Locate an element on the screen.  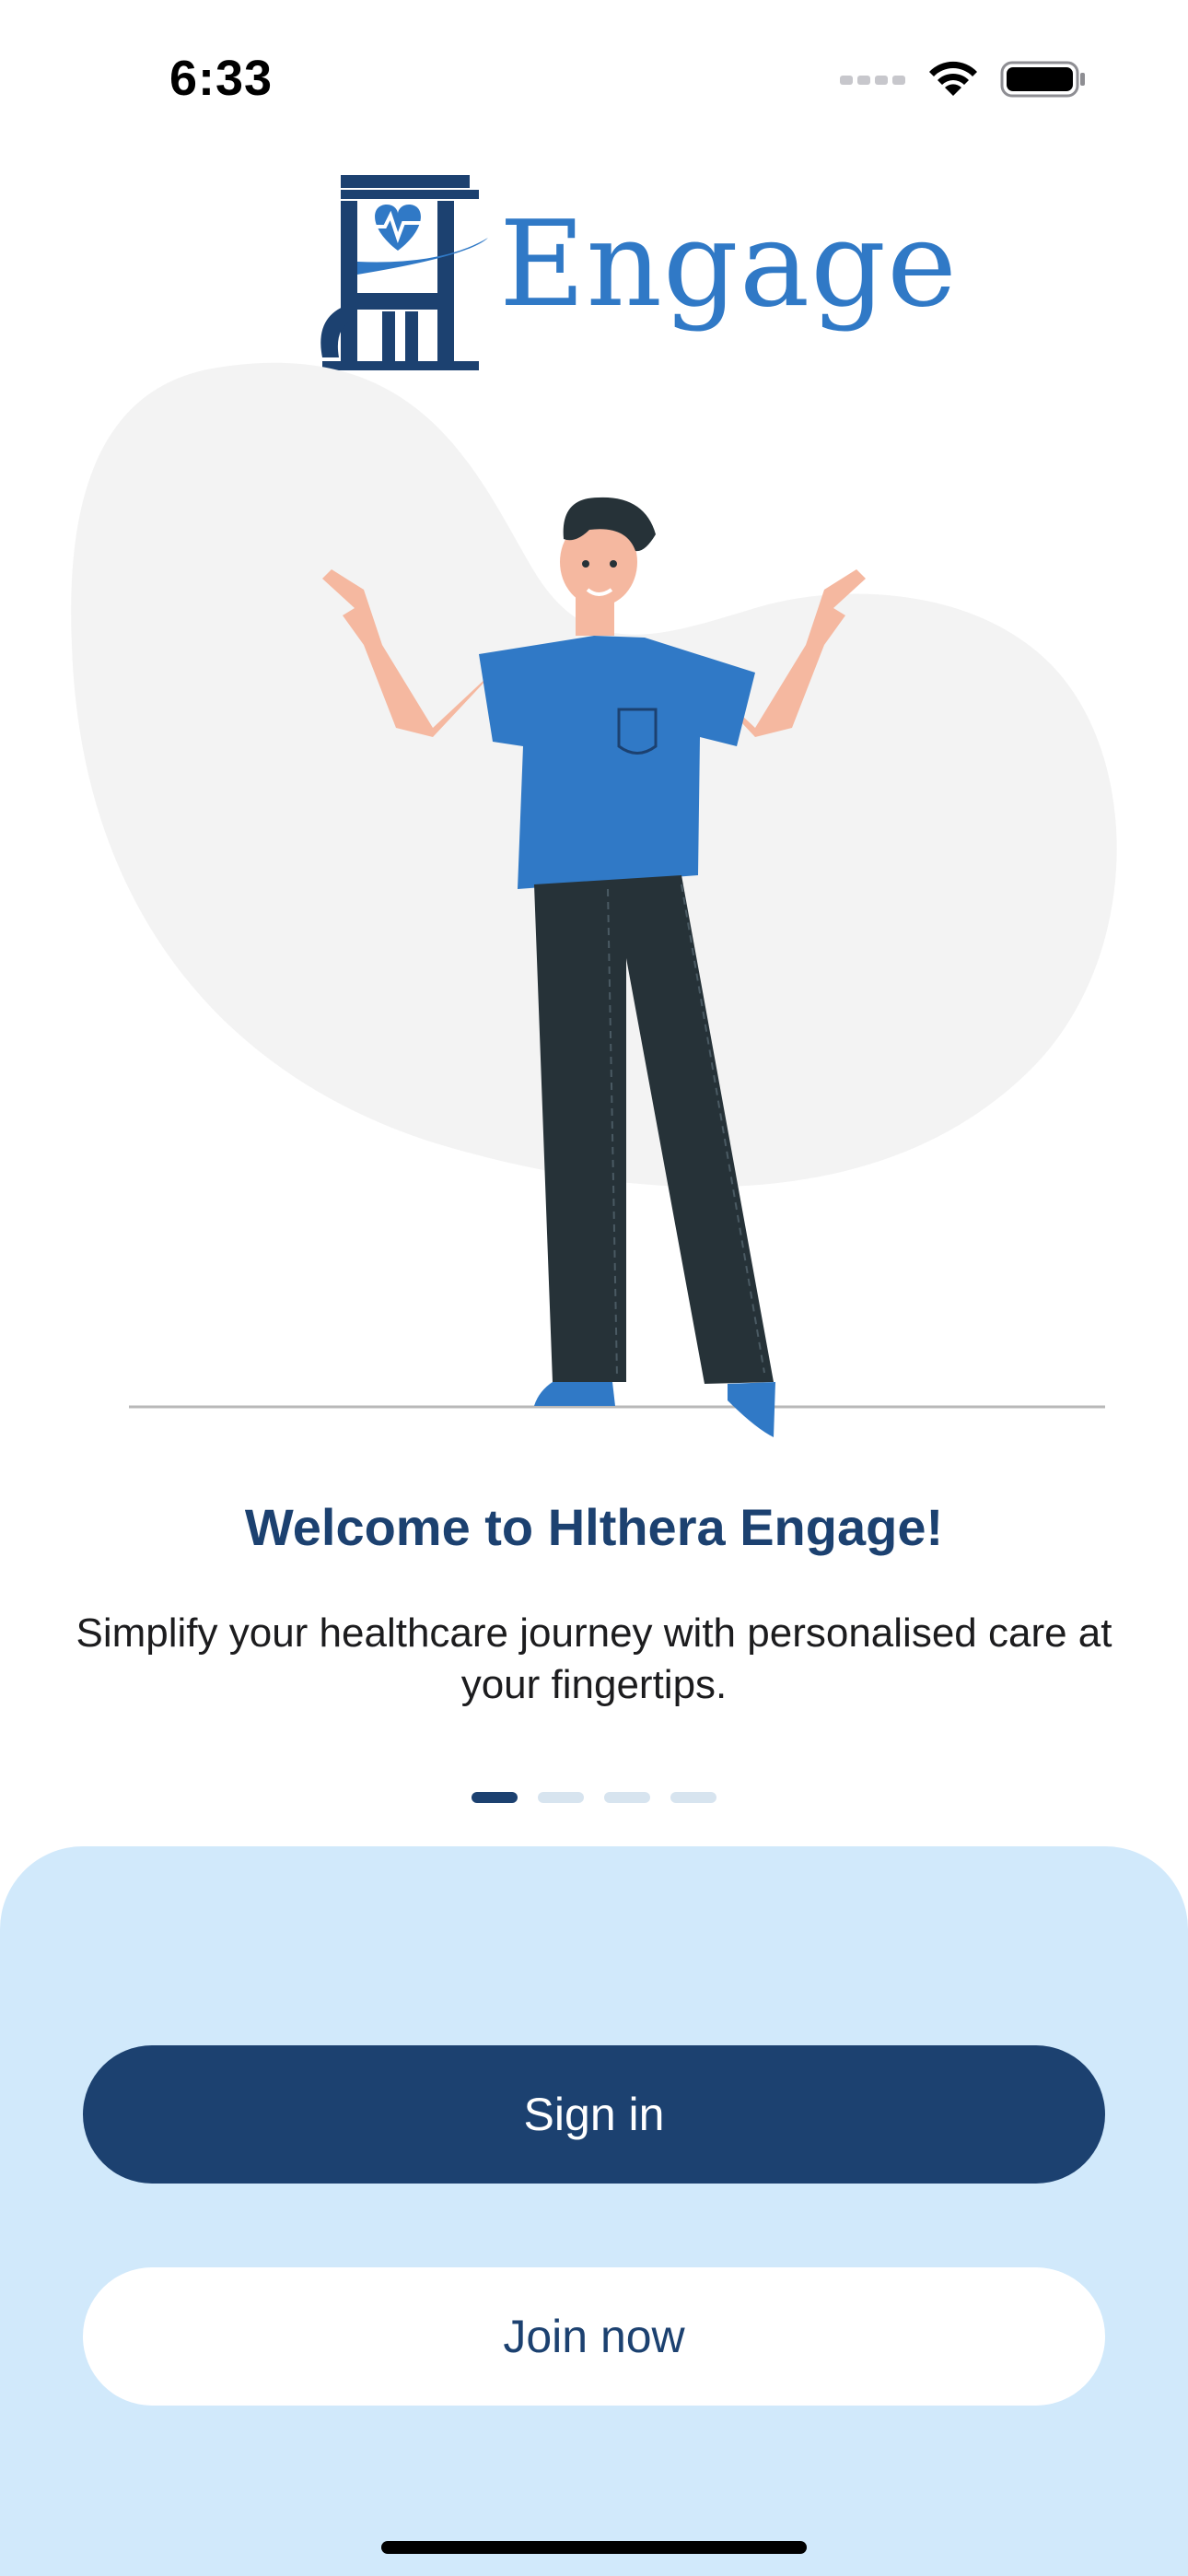
logo-text: Engage is located at coordinates (728, 265).